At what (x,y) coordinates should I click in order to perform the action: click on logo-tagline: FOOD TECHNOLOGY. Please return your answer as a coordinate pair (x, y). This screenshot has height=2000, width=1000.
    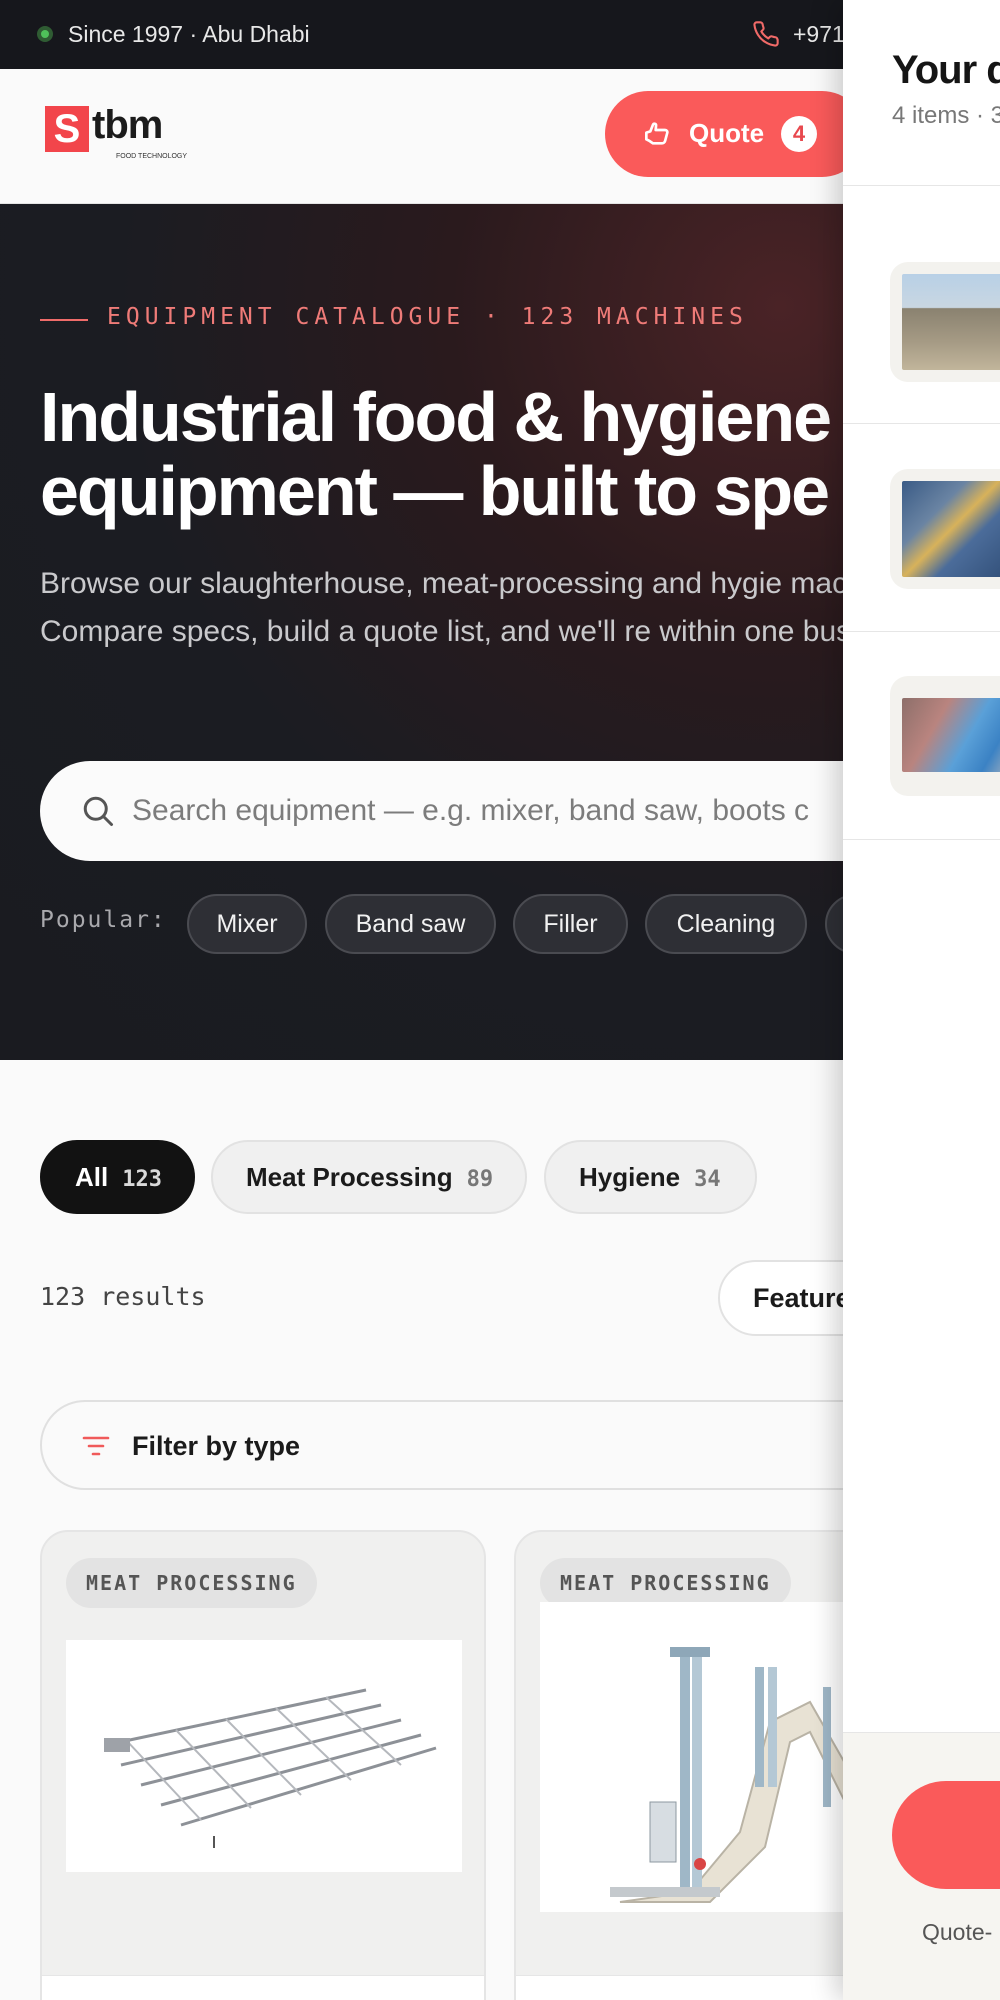
    Looking at the image, I should click on (152, 156).